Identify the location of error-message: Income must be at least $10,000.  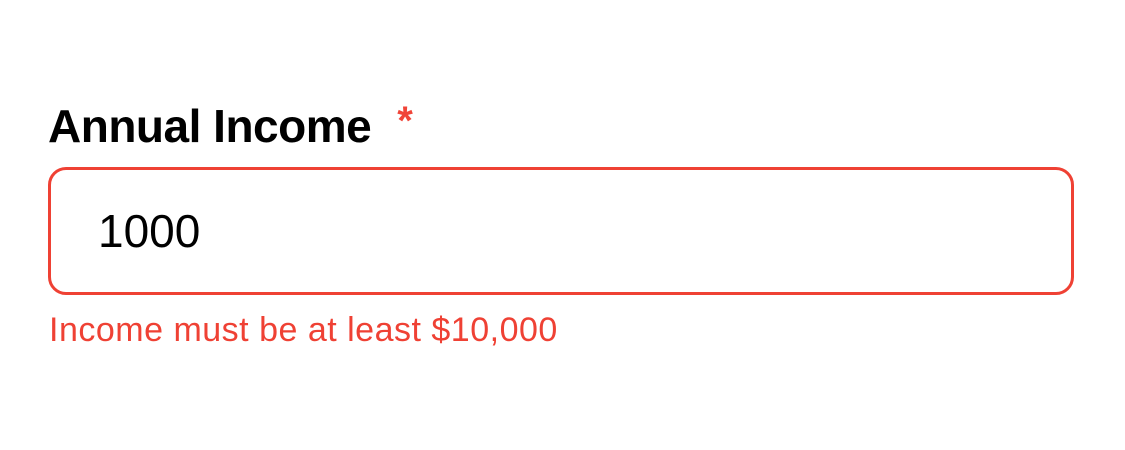
(303, 330).